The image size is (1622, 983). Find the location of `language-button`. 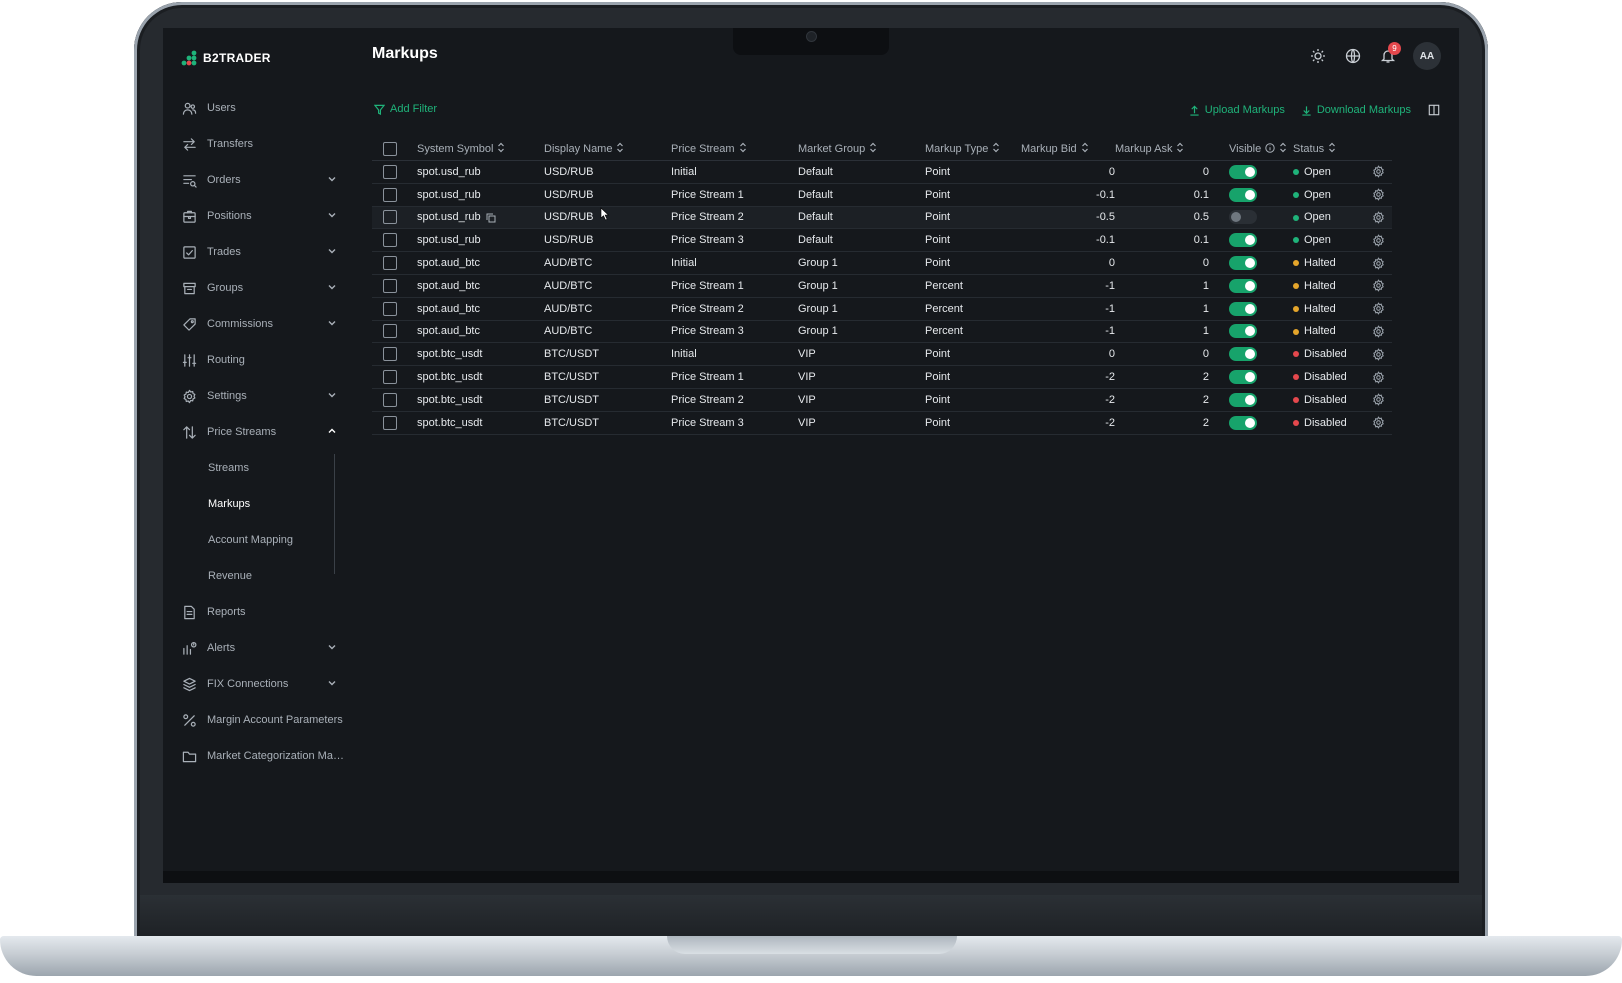

language-button is located at coordinates (1353, 56).